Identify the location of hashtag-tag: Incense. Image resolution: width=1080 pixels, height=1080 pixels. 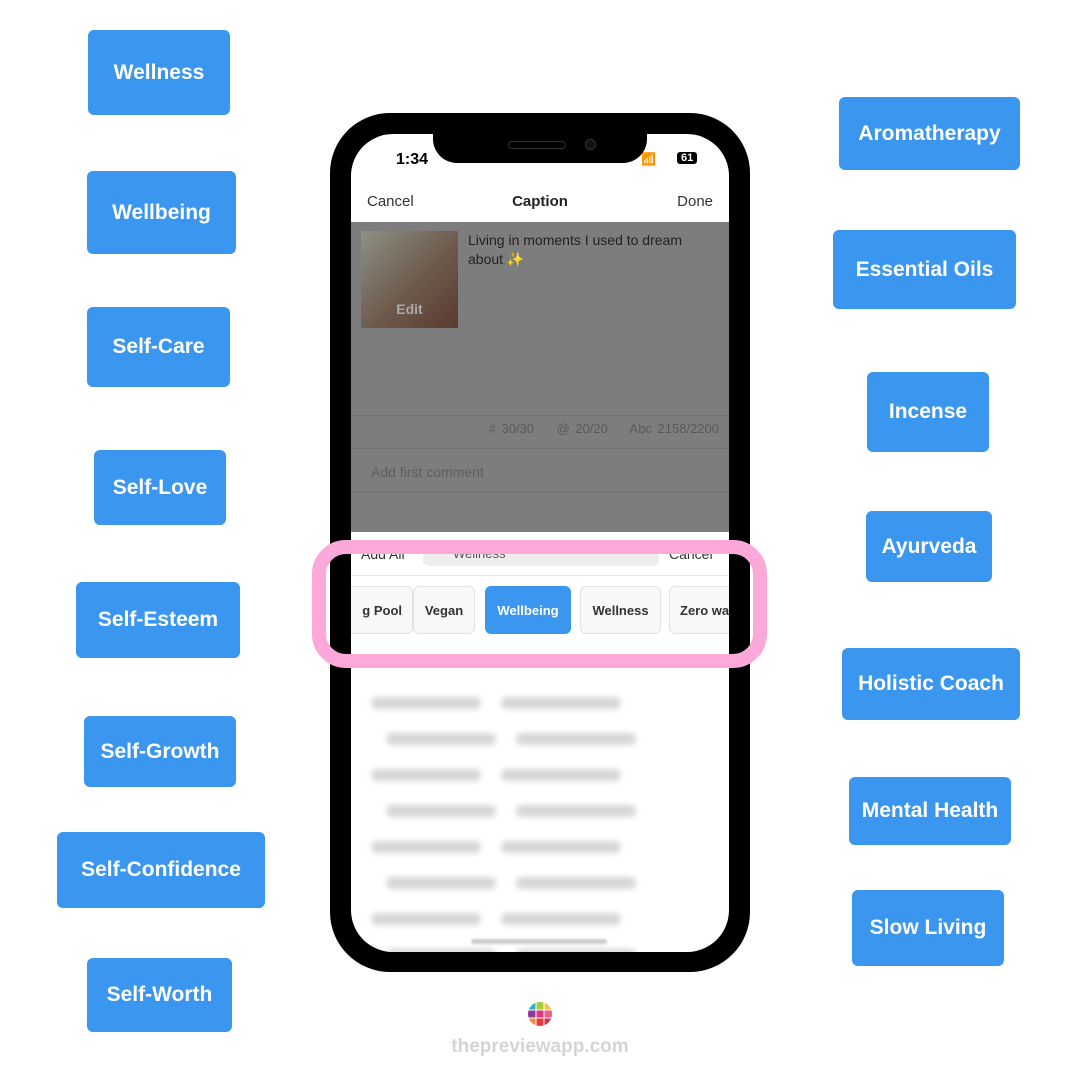
(928, 412).